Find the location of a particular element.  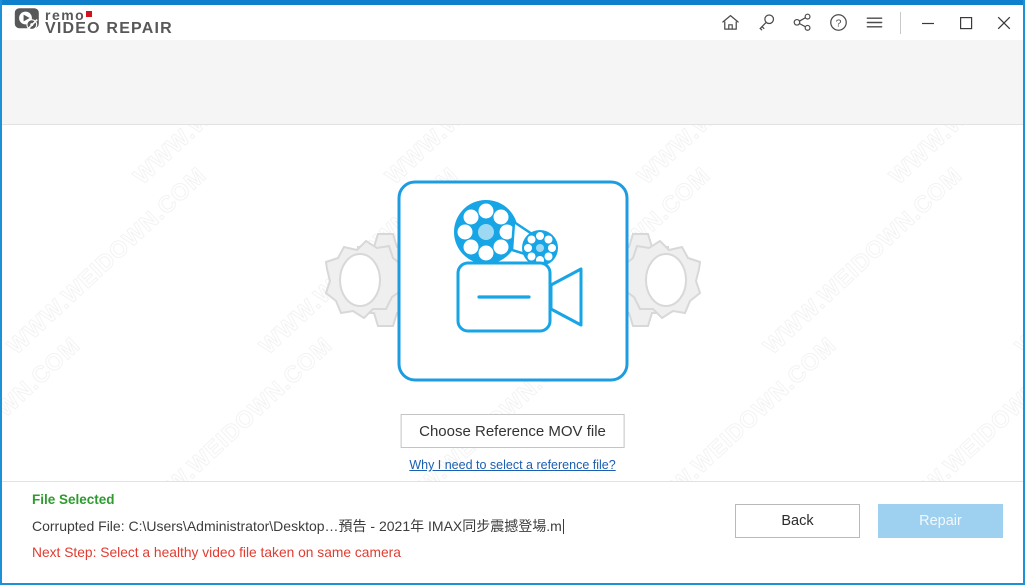

file-selected-label: File Selected is located at coordinates (73, 499).